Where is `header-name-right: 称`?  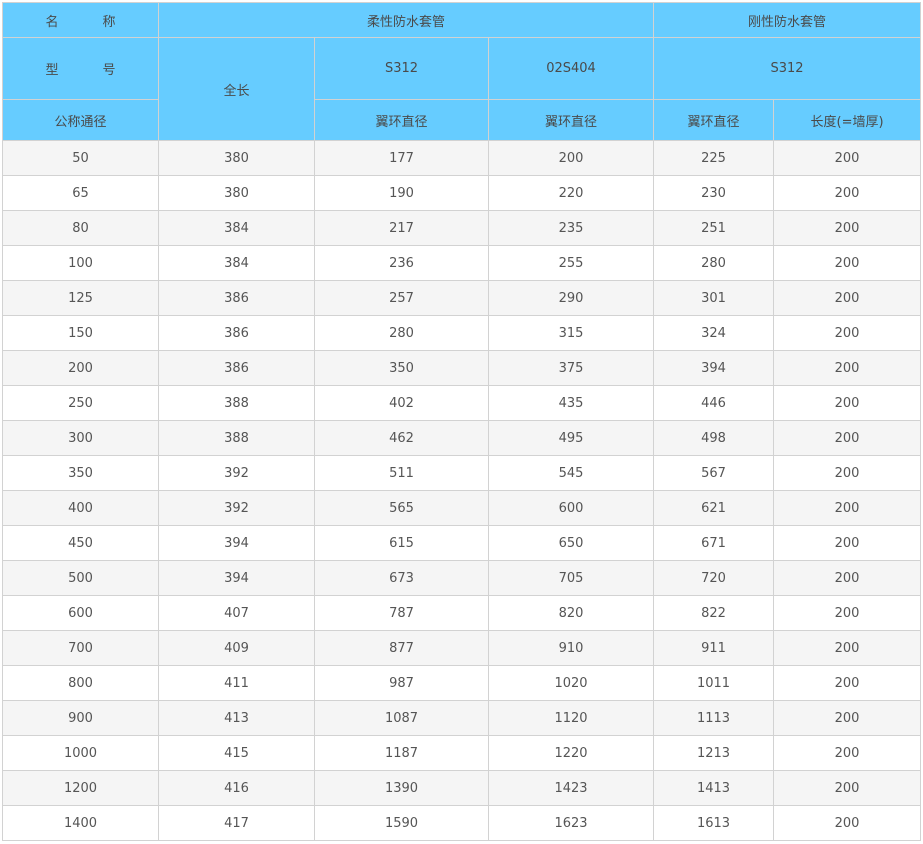 header-name-right: 称 is located at coordinates (109, 22).